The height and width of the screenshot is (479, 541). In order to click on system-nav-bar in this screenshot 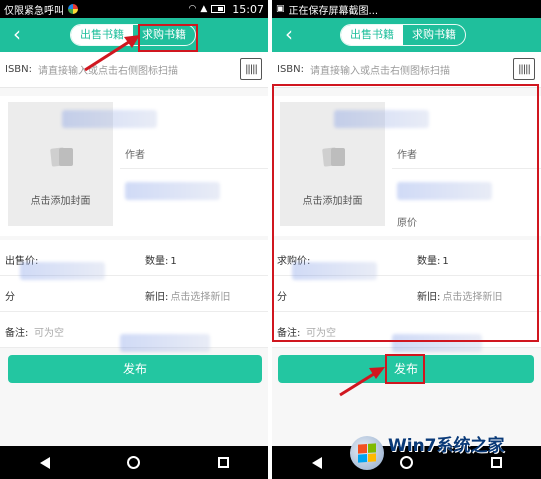, I will do `click(134, 462)`.